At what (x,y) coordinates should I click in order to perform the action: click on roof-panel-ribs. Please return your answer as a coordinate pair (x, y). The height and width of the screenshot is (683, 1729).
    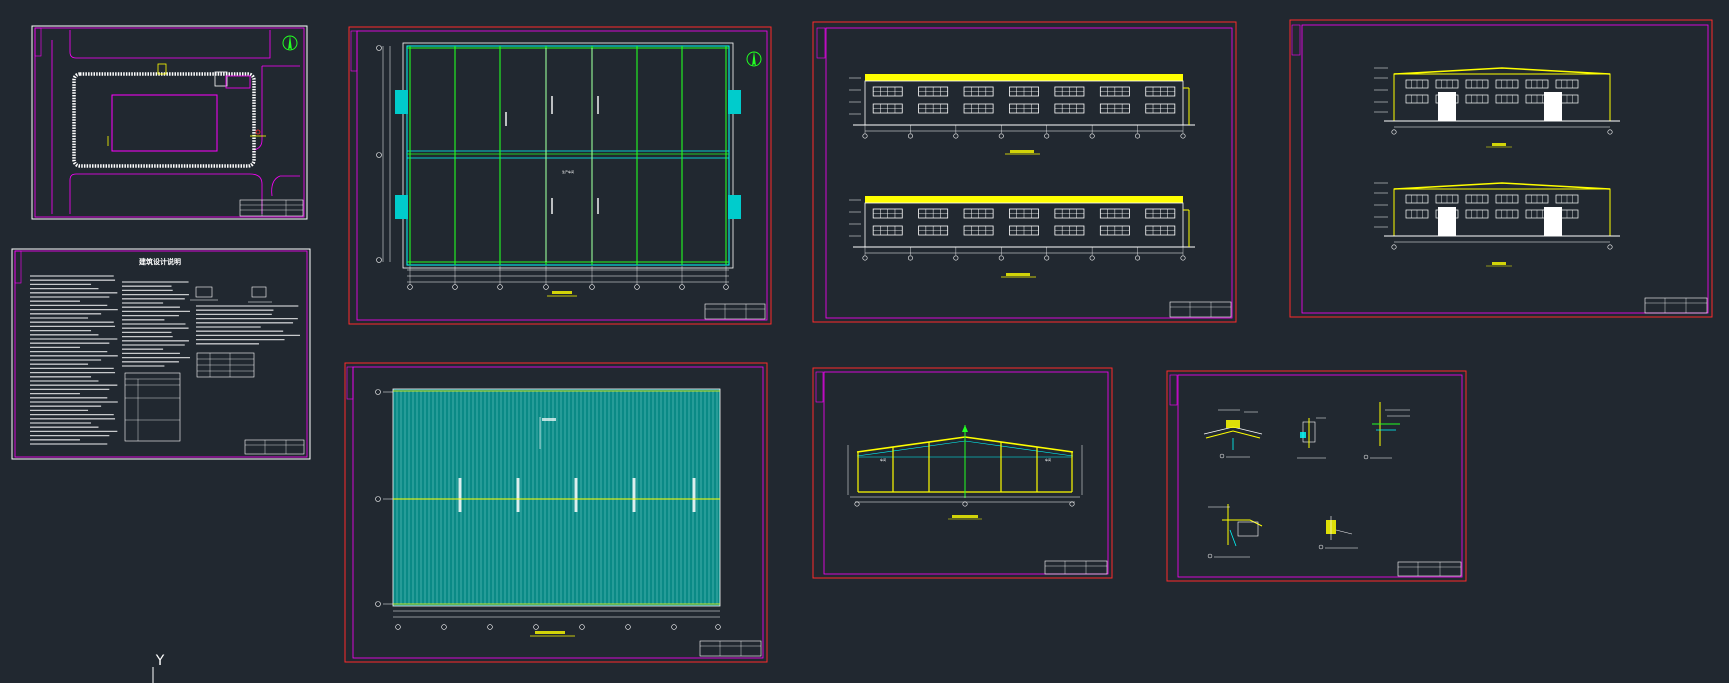
    Looking at the image, I should click on (557, 497).